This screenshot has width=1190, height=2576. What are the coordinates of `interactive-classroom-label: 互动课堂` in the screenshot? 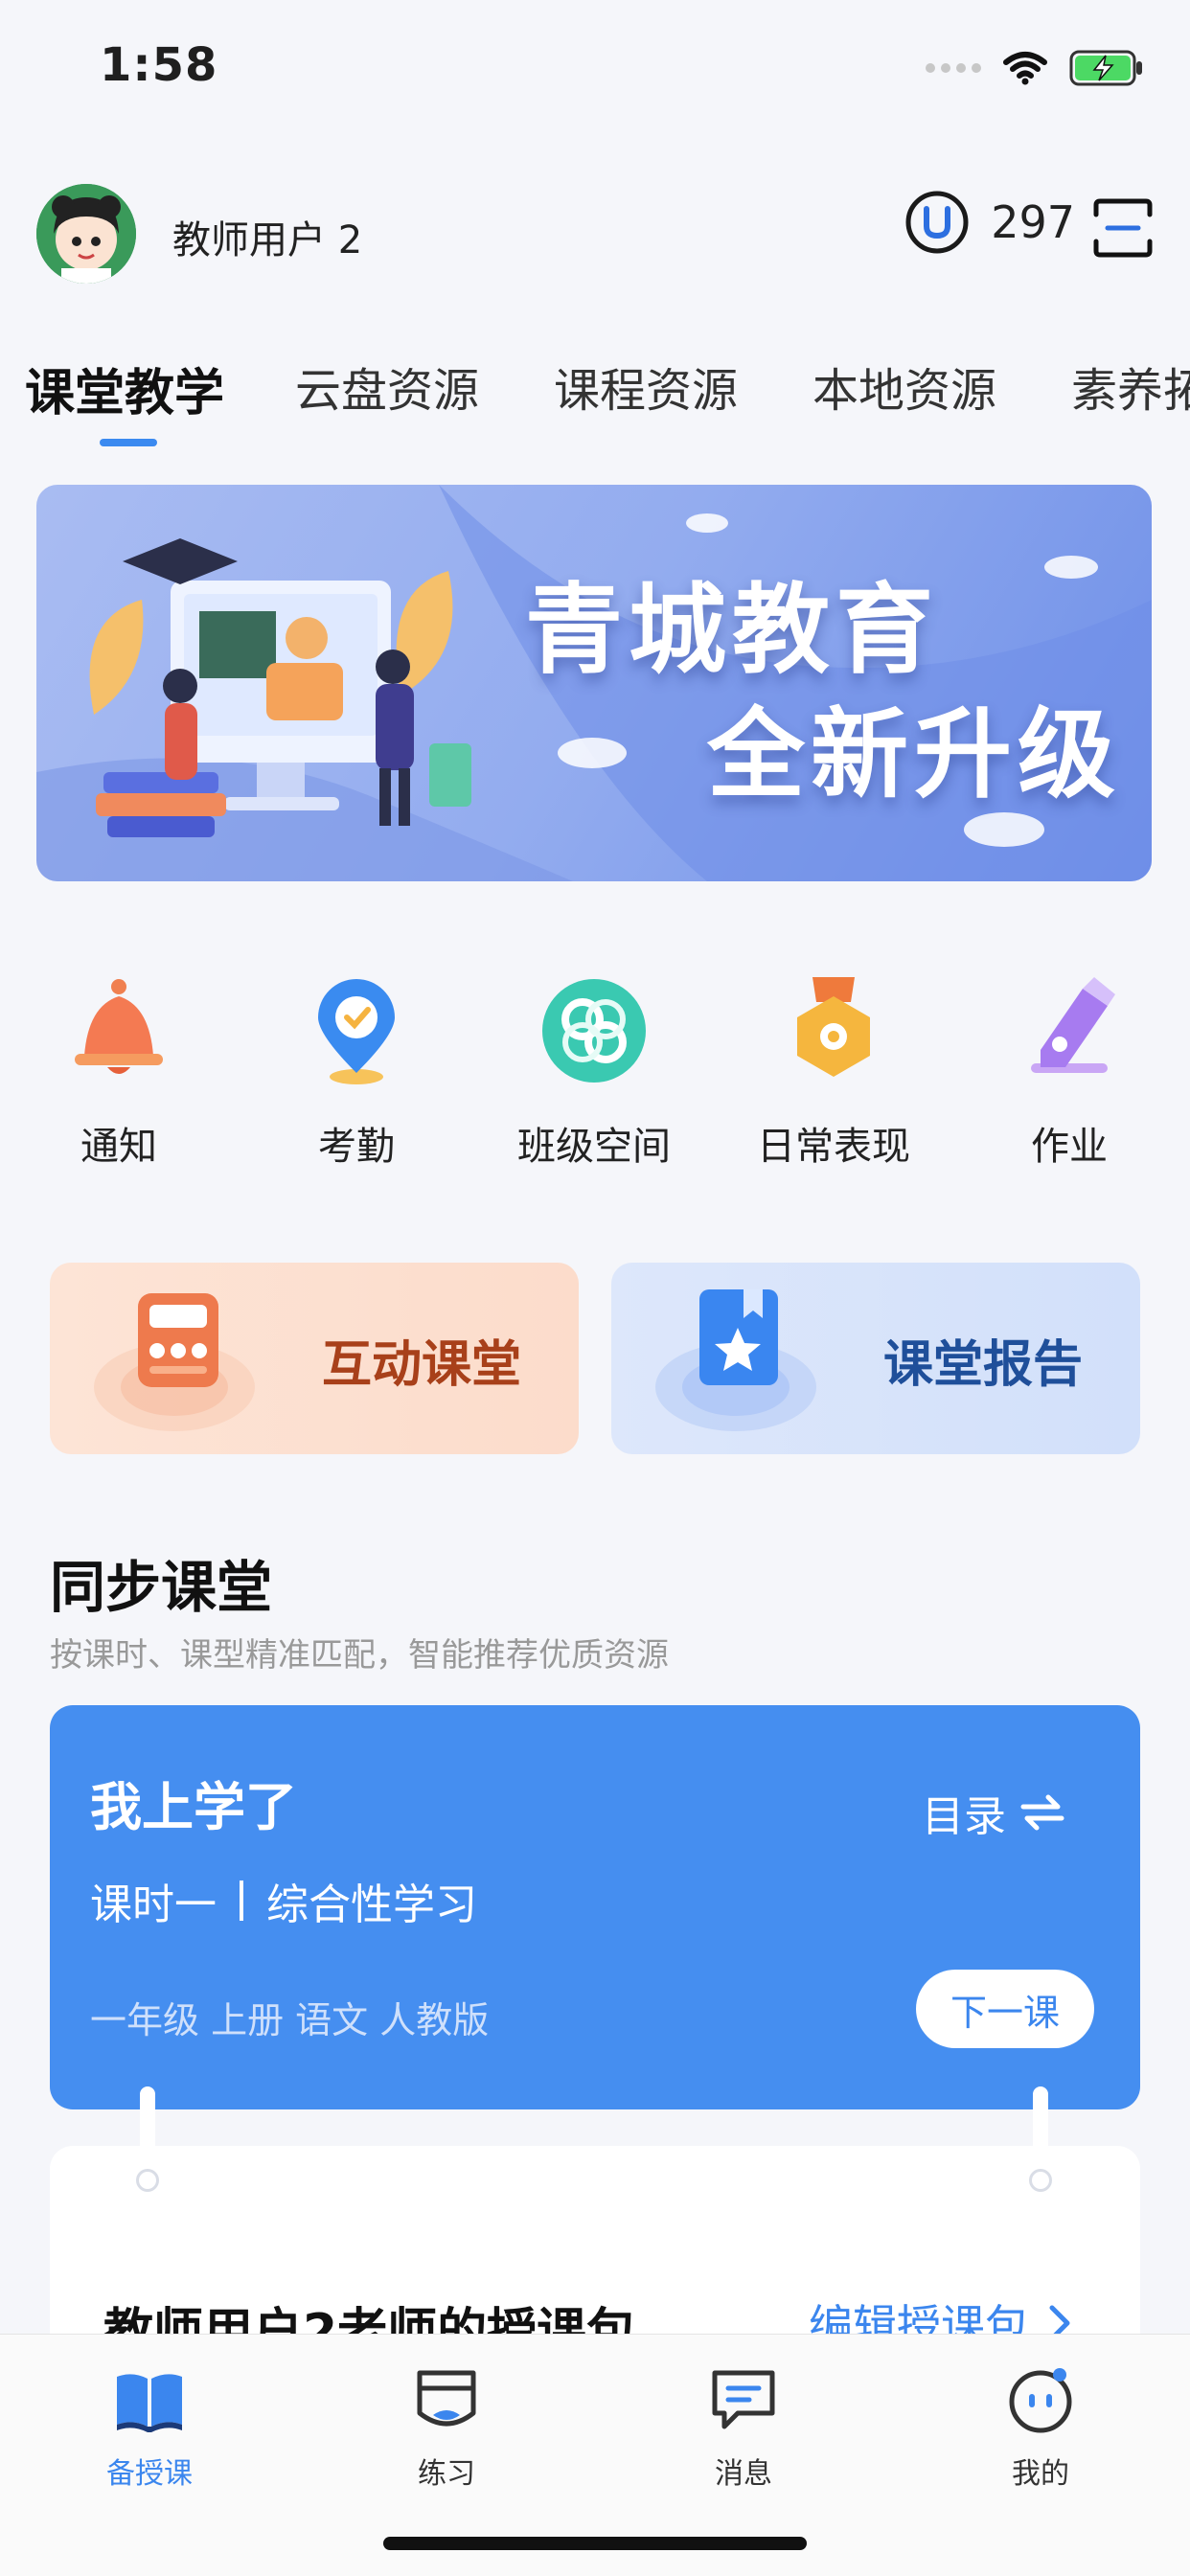 It's located at (422, 1365).